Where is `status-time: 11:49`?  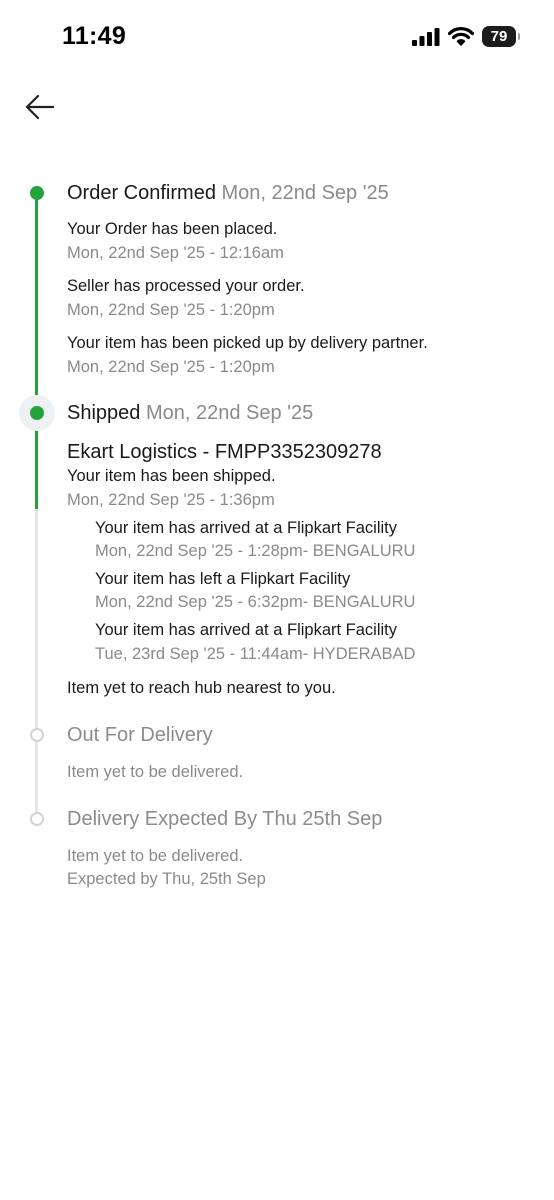 status-time: 11:49 is located at coordinates (94, 36).